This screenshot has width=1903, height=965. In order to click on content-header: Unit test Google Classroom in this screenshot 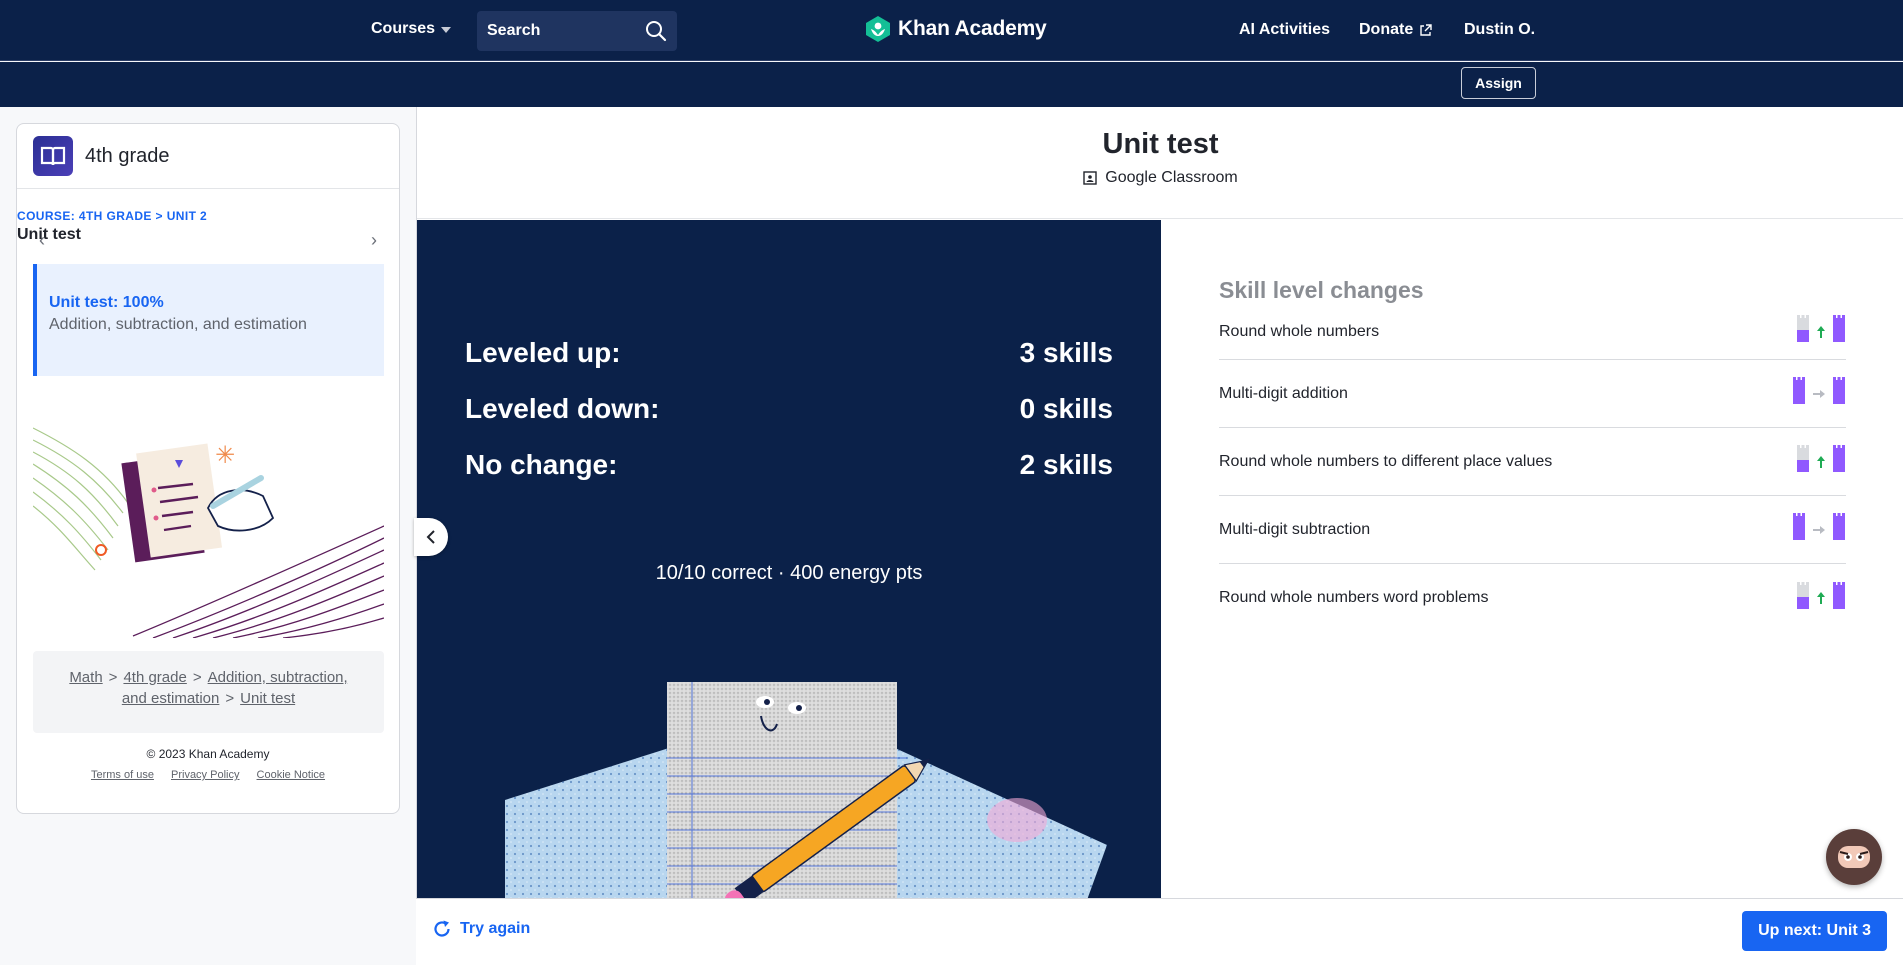, I will do `click(1160, 163)`.